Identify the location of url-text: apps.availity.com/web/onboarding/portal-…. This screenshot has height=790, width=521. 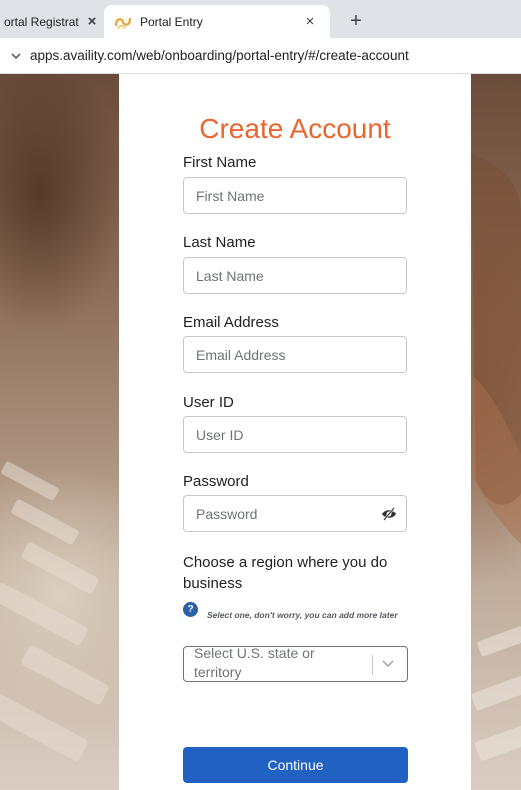
(219, 55).